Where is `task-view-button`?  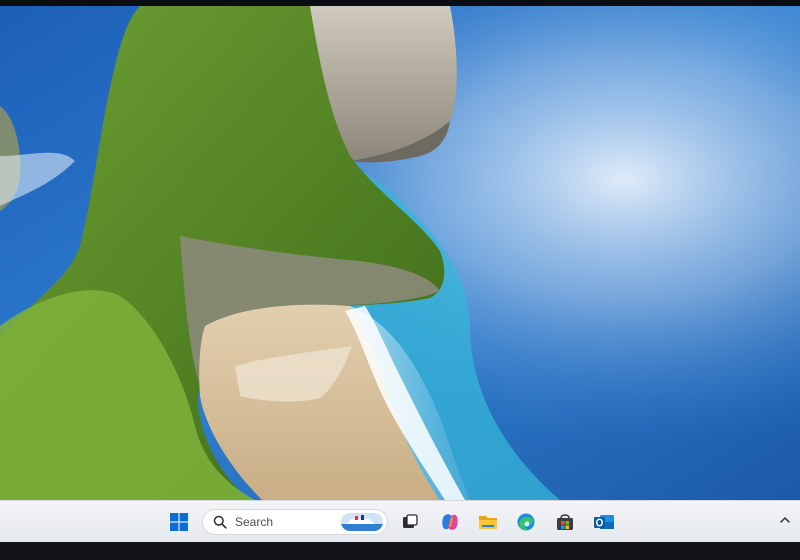
task-view-button is located at coordinates (410, 522).